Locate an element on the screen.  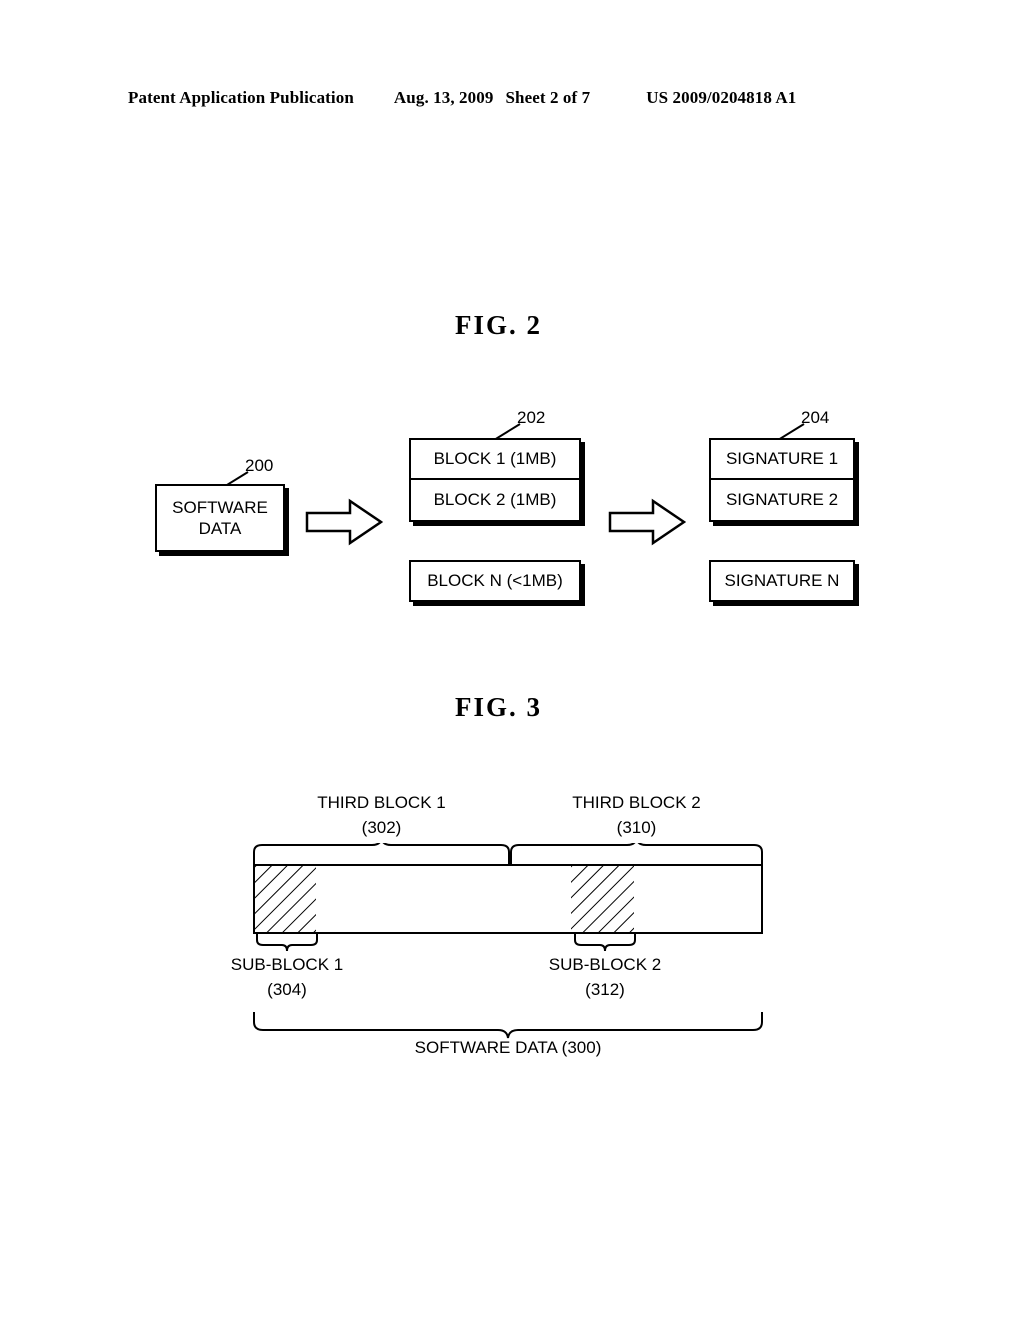
block-group-stack: BLOCK 1 (1MB) BLOCK 2 (1MB) is located at coordinates (495, 480).